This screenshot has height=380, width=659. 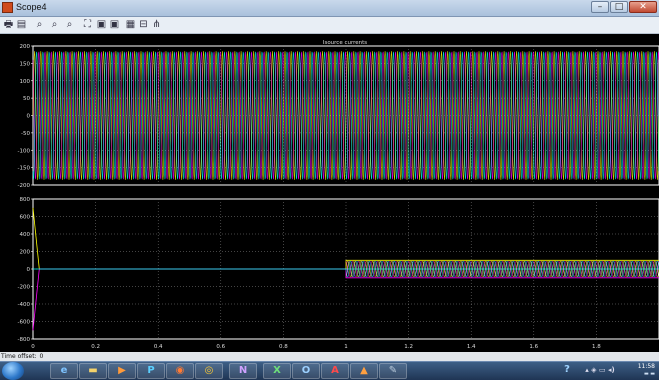 I want to click on x-tick-label: 0.2, so click(x=95, y=347).